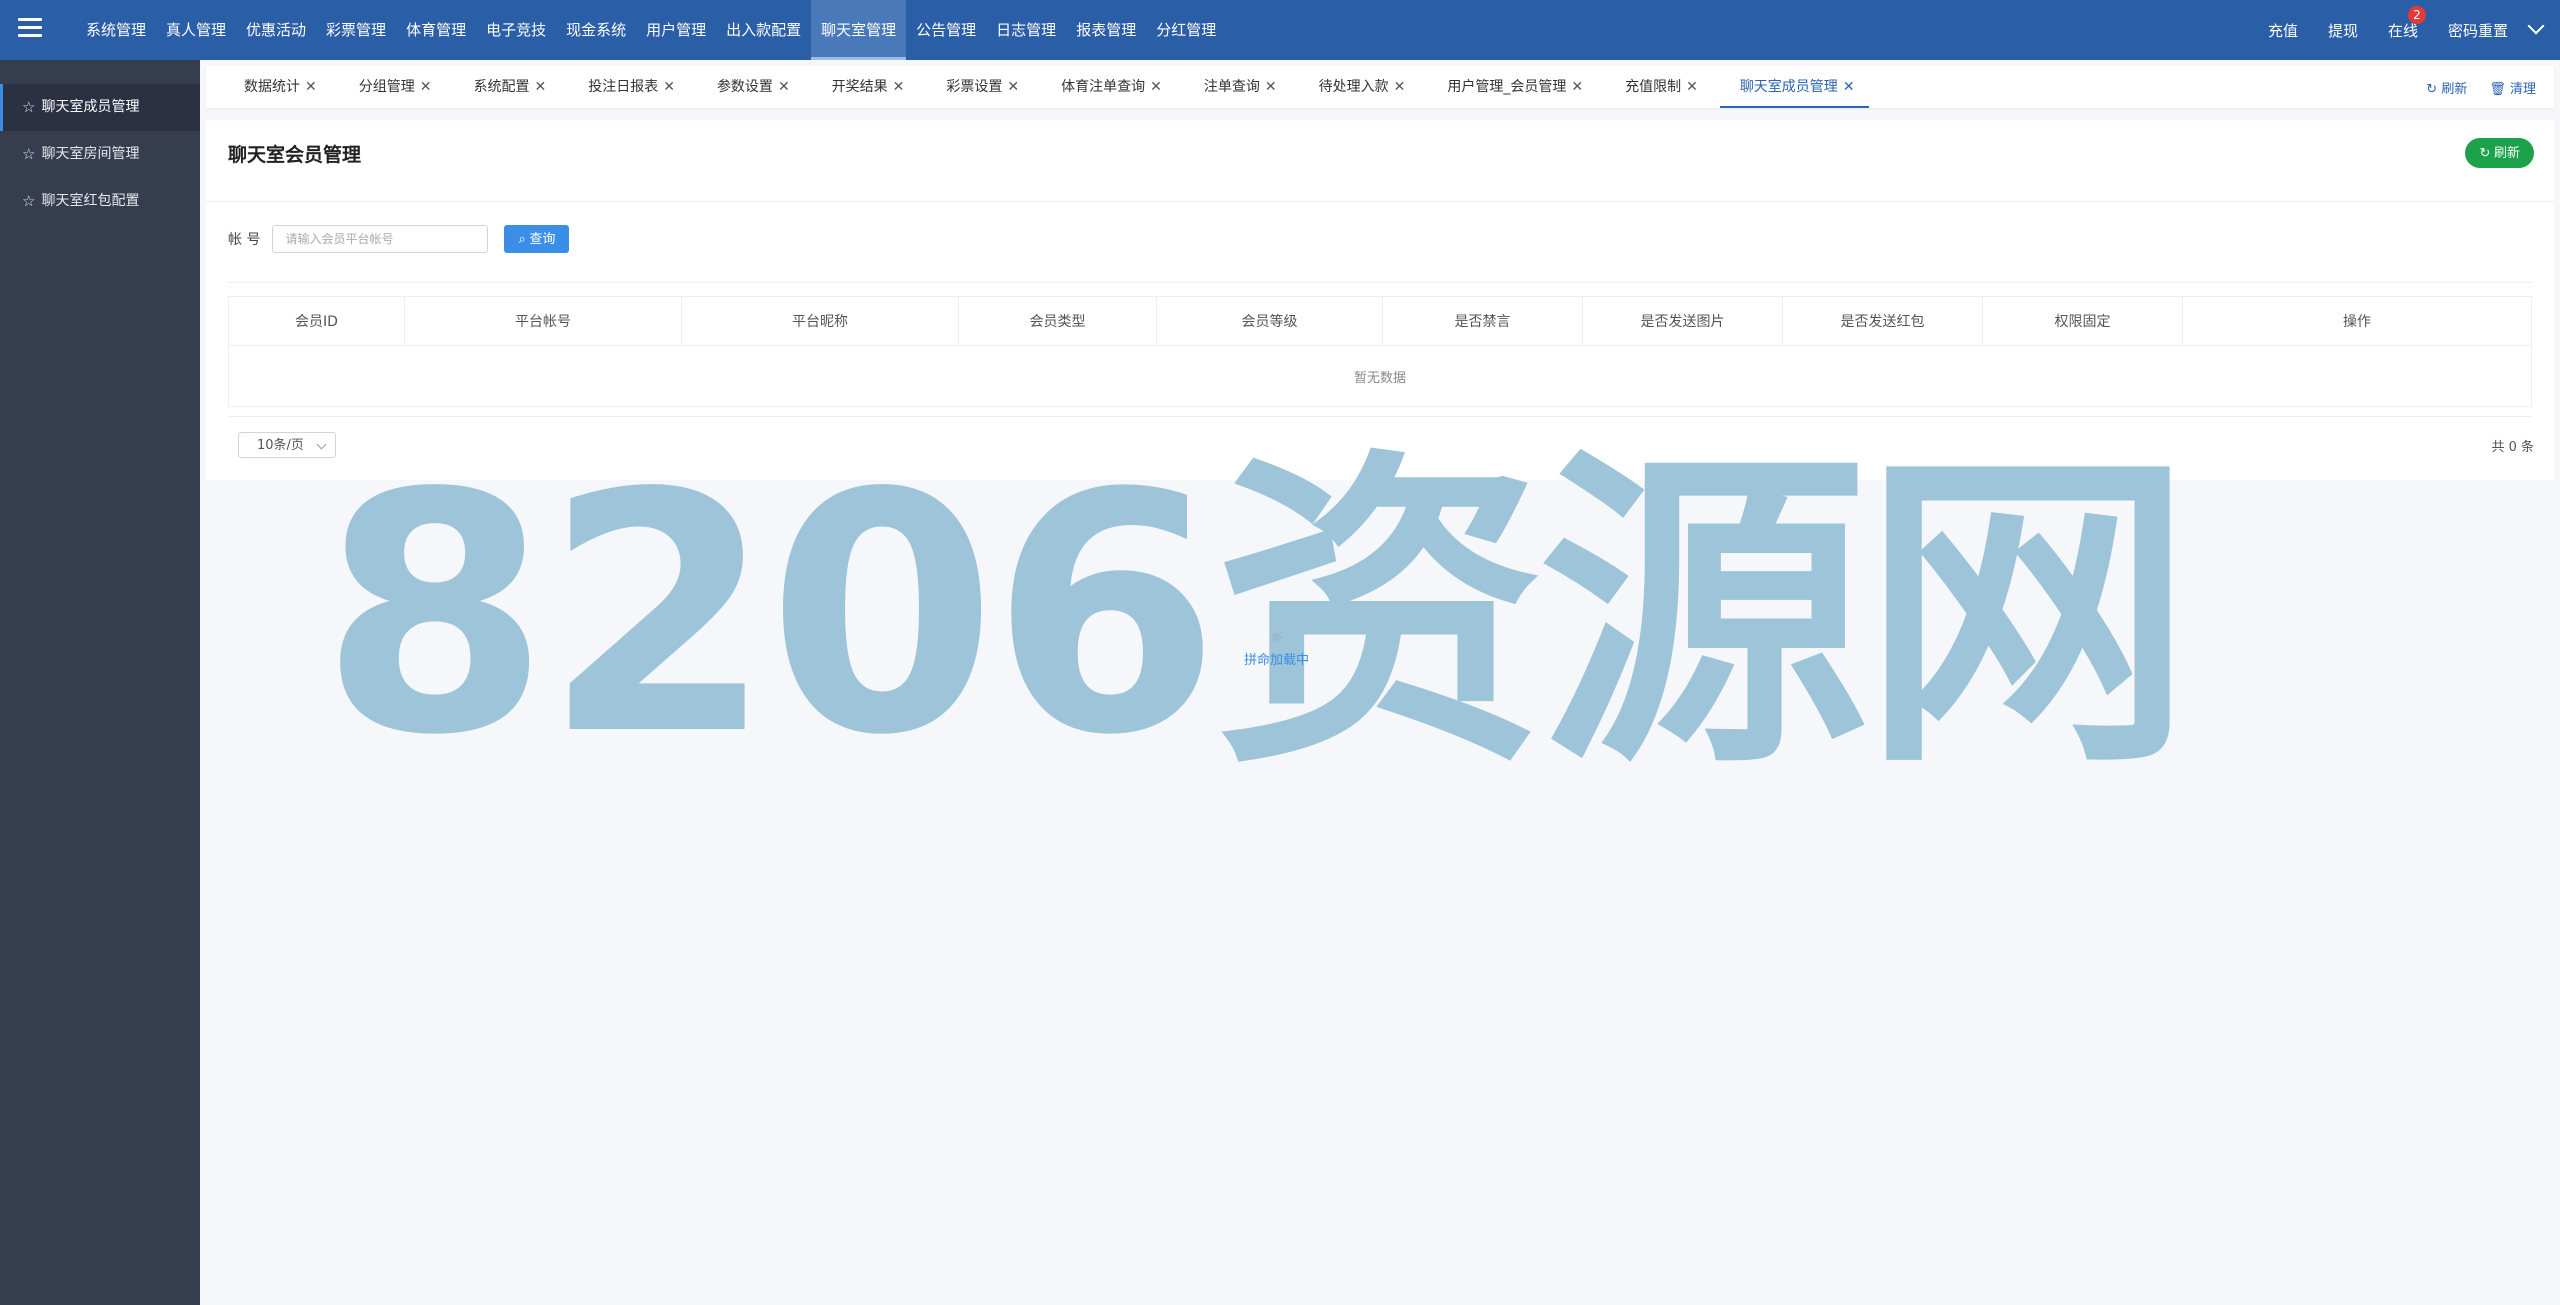  I want to click on col-platform-account: 平台帐号, so click(543, 321).